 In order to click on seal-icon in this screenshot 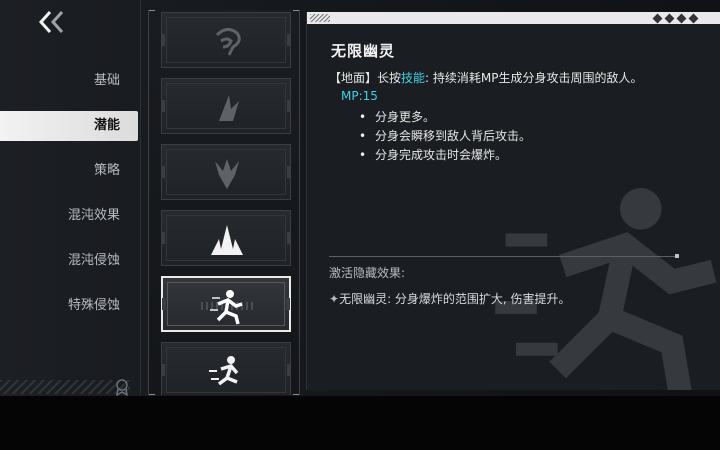, I will do `click(122, 387)`.